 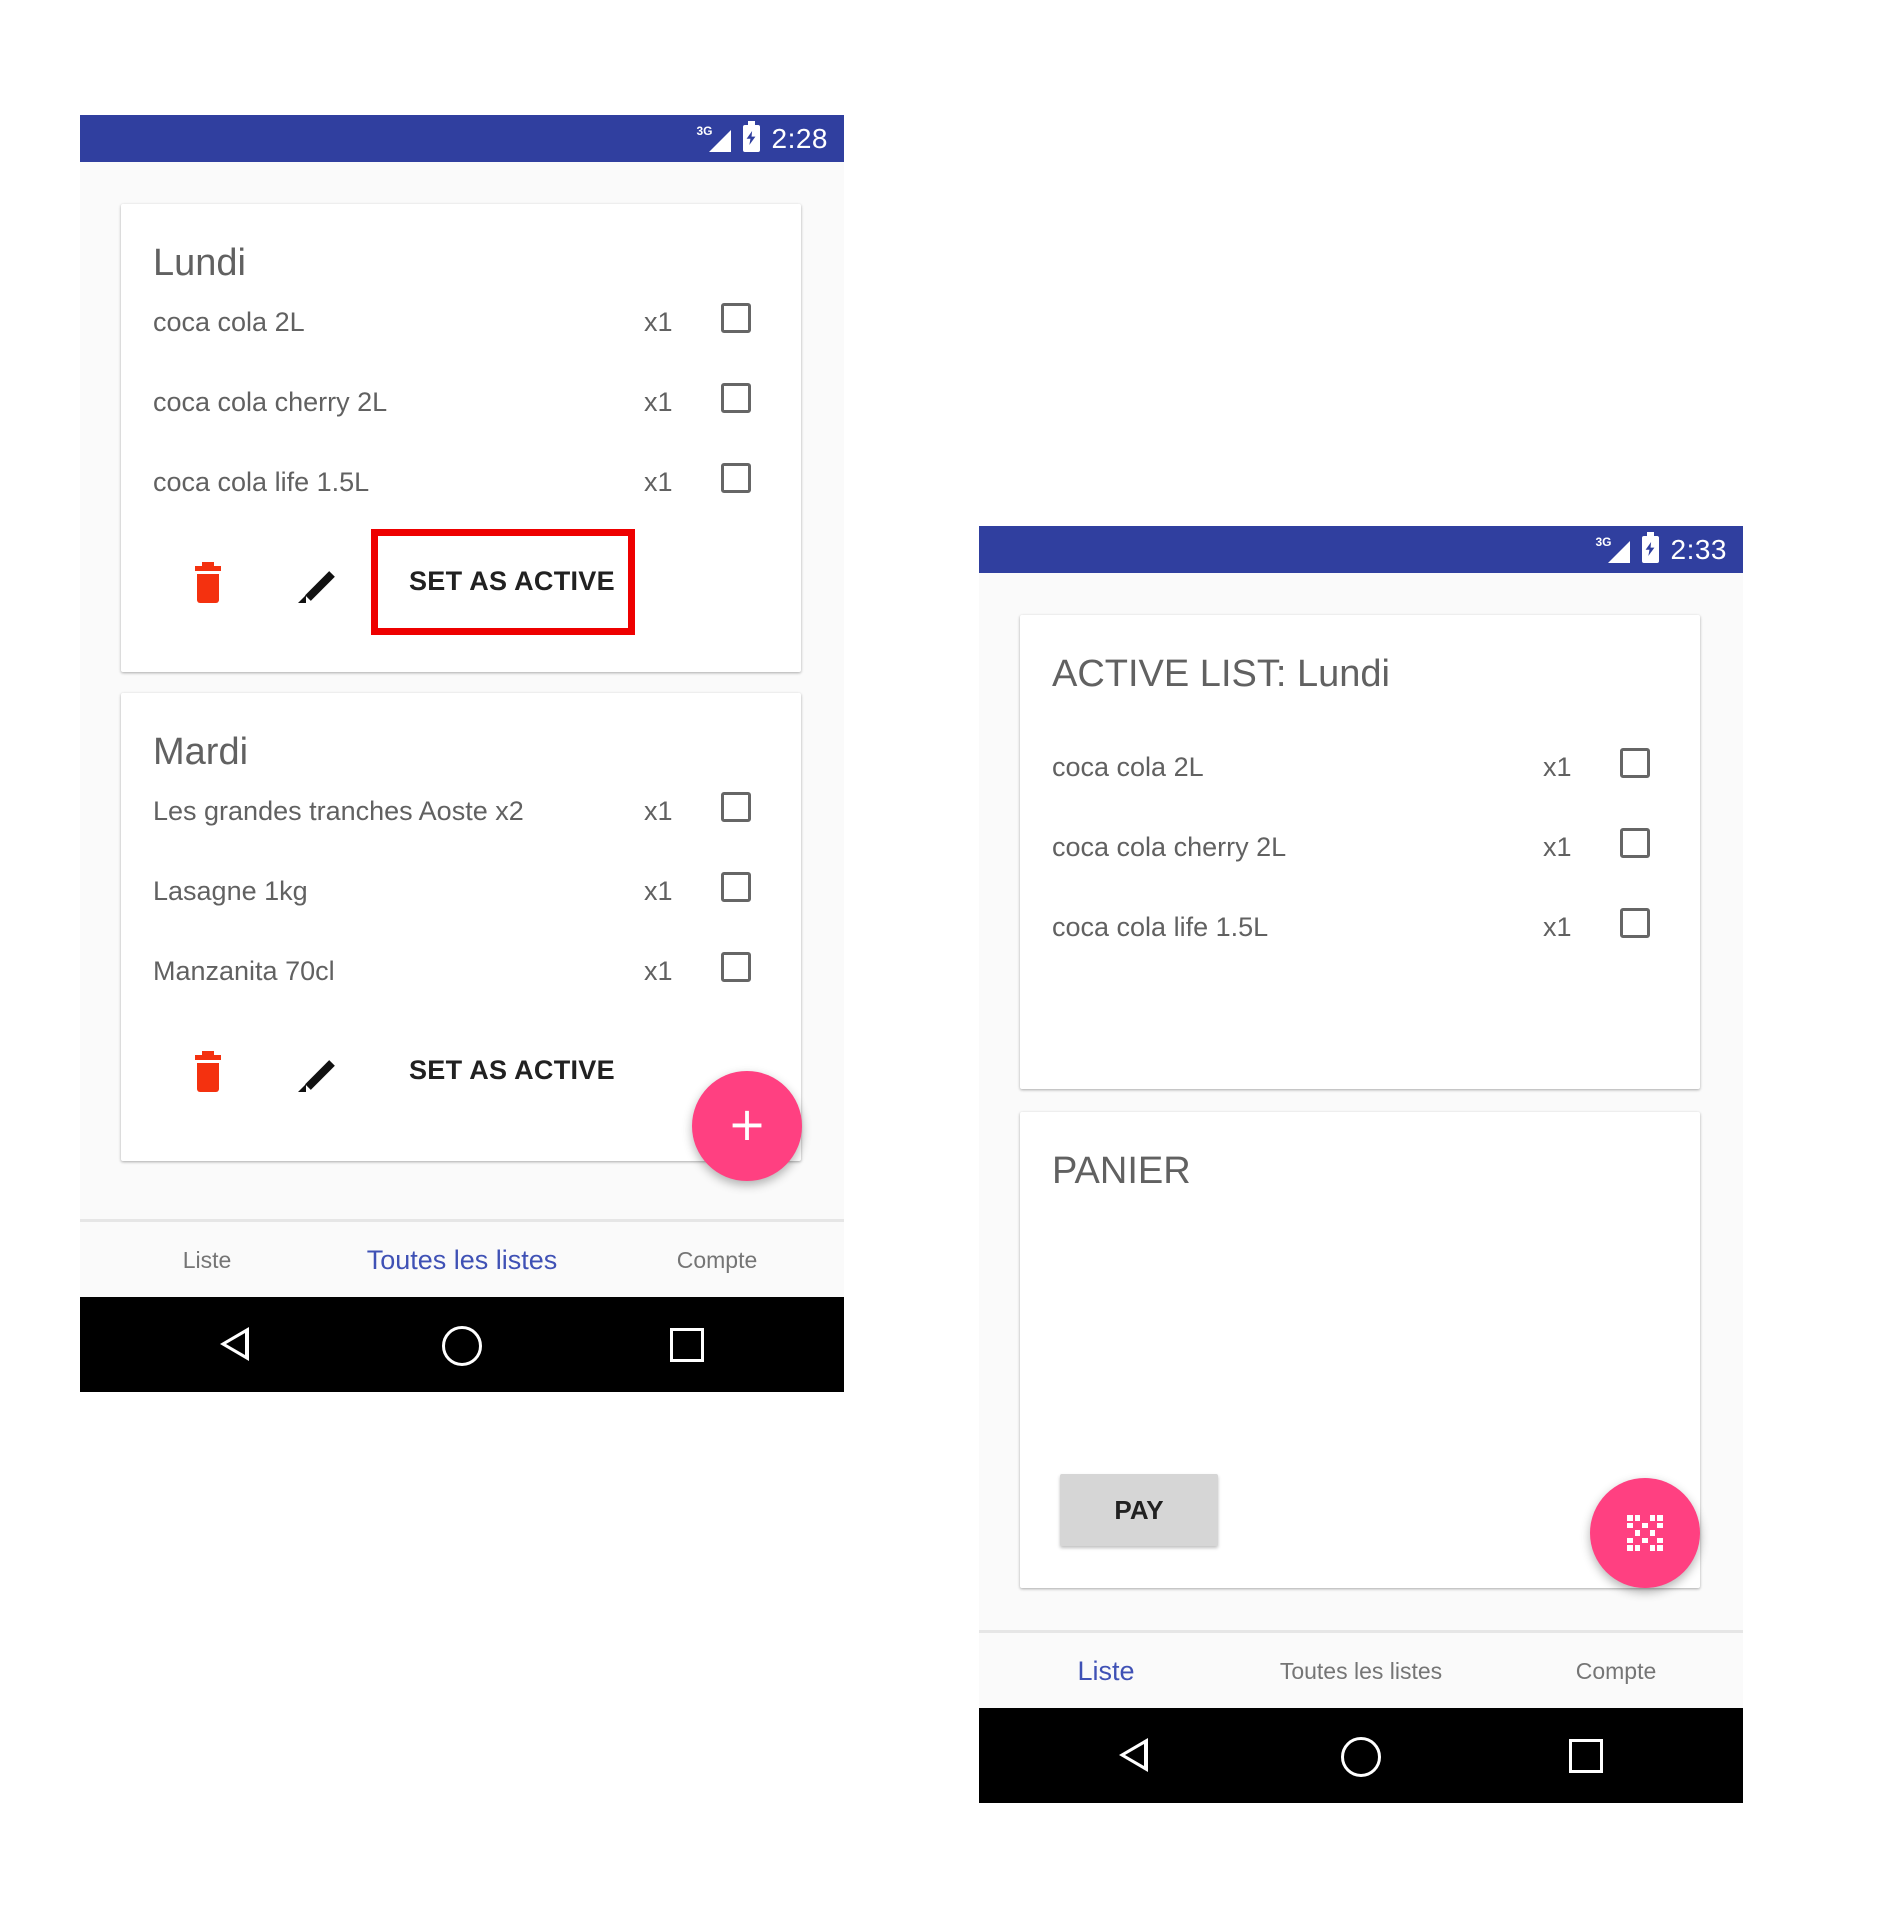 I want to click on item-name: Les grandes tranches Aoste x2, so click(x=338, y=811).